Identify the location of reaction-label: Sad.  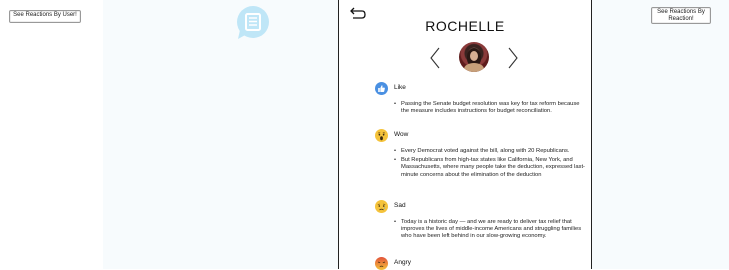
(400, 205).